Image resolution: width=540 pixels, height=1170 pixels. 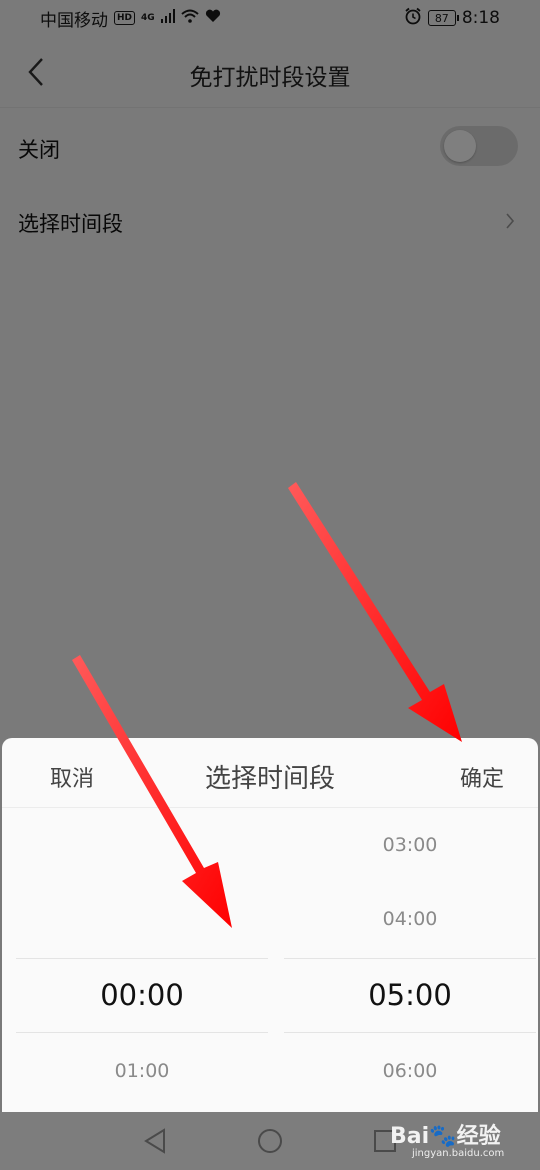 What do you see at coordinates (482, 777) in the screenshot?
I see `confirm-button: 确定` at bounding box center [482, 777].